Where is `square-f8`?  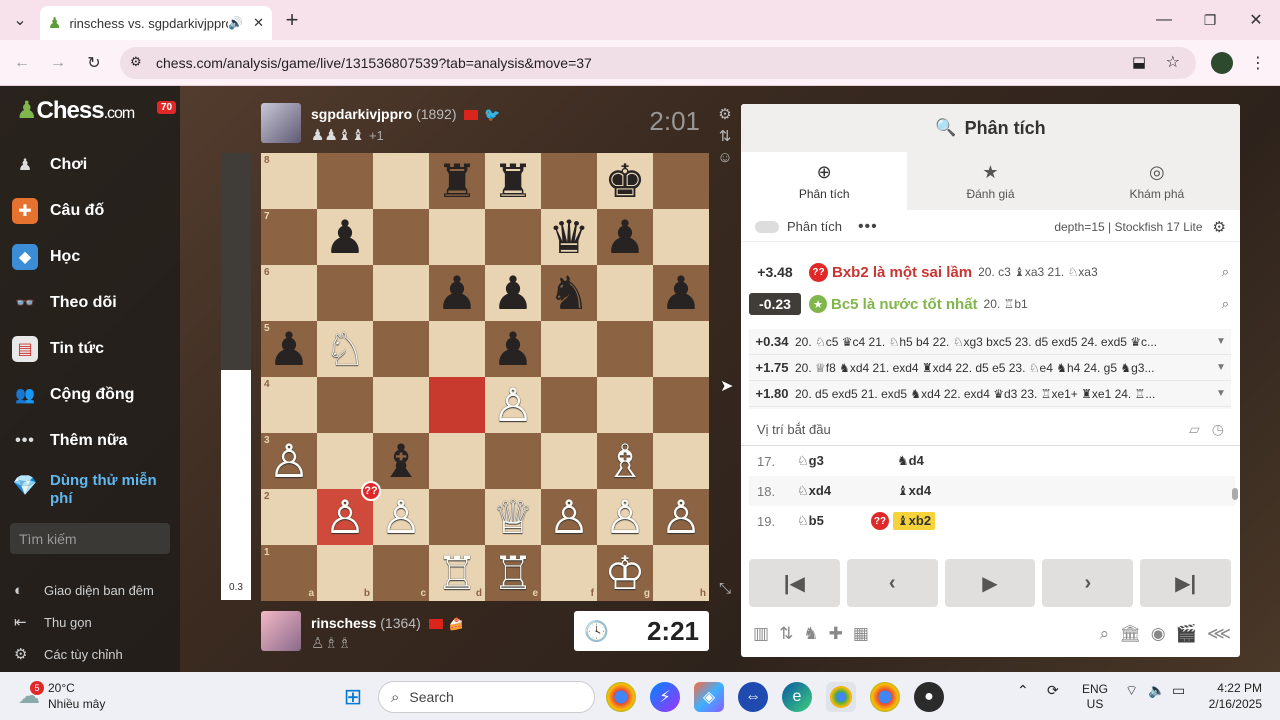
square-f8 is located at coordinates (569, 181).